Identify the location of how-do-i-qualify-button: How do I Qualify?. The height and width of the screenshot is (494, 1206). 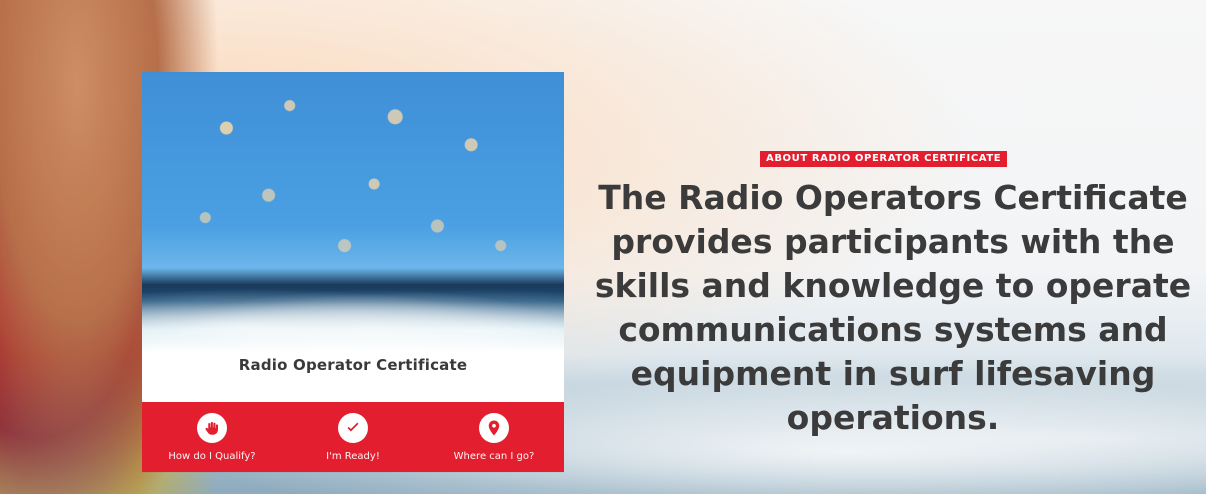
(212, 437).